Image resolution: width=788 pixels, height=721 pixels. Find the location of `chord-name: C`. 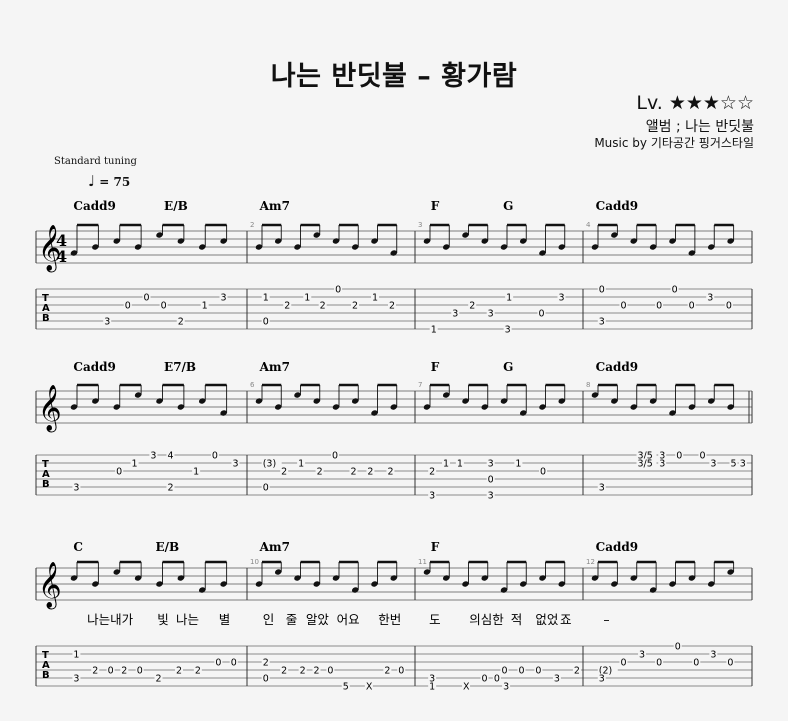

chord-name: C is located at coordinates (78, 547).